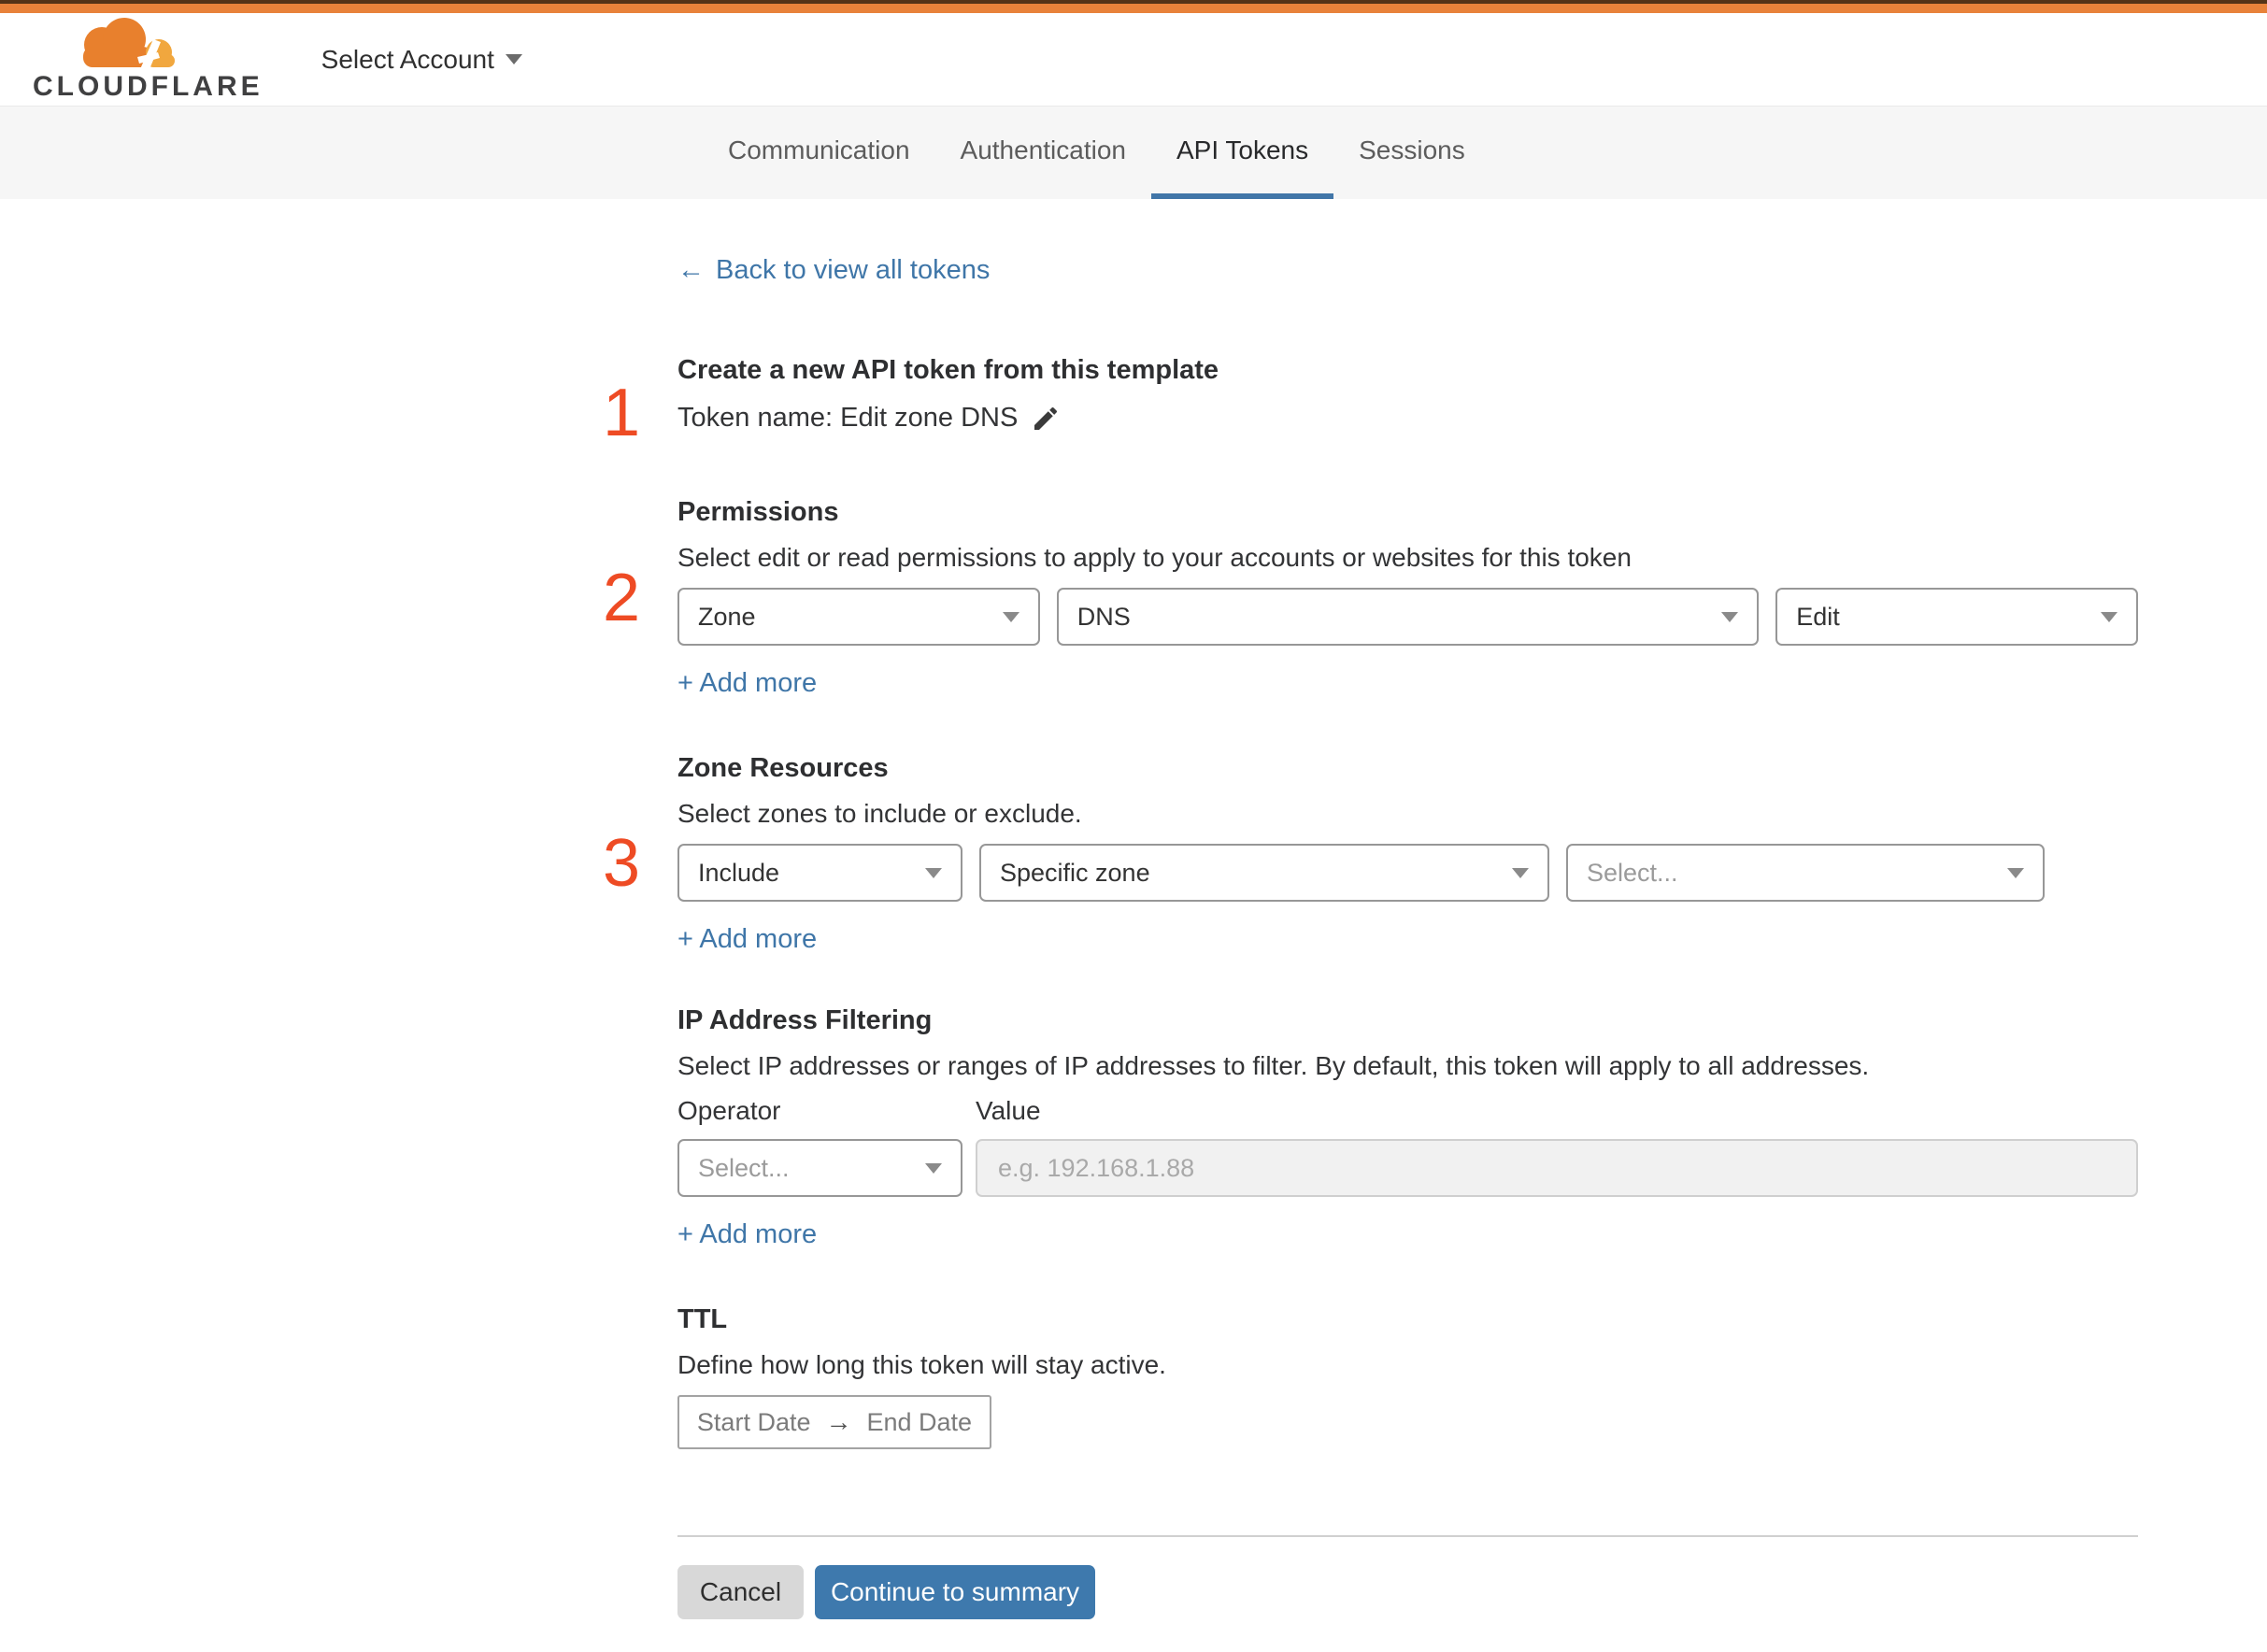  Describe the element at coordinates (149, 86) in the screenshot. I see `logo-wordmark: CLOUDFLARE` at that location.